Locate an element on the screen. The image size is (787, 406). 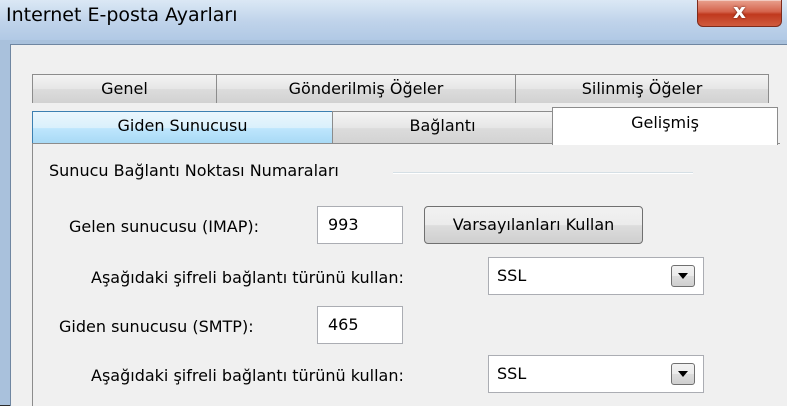
outgoing-port-value: 465 is located at coordinates (343, 324).